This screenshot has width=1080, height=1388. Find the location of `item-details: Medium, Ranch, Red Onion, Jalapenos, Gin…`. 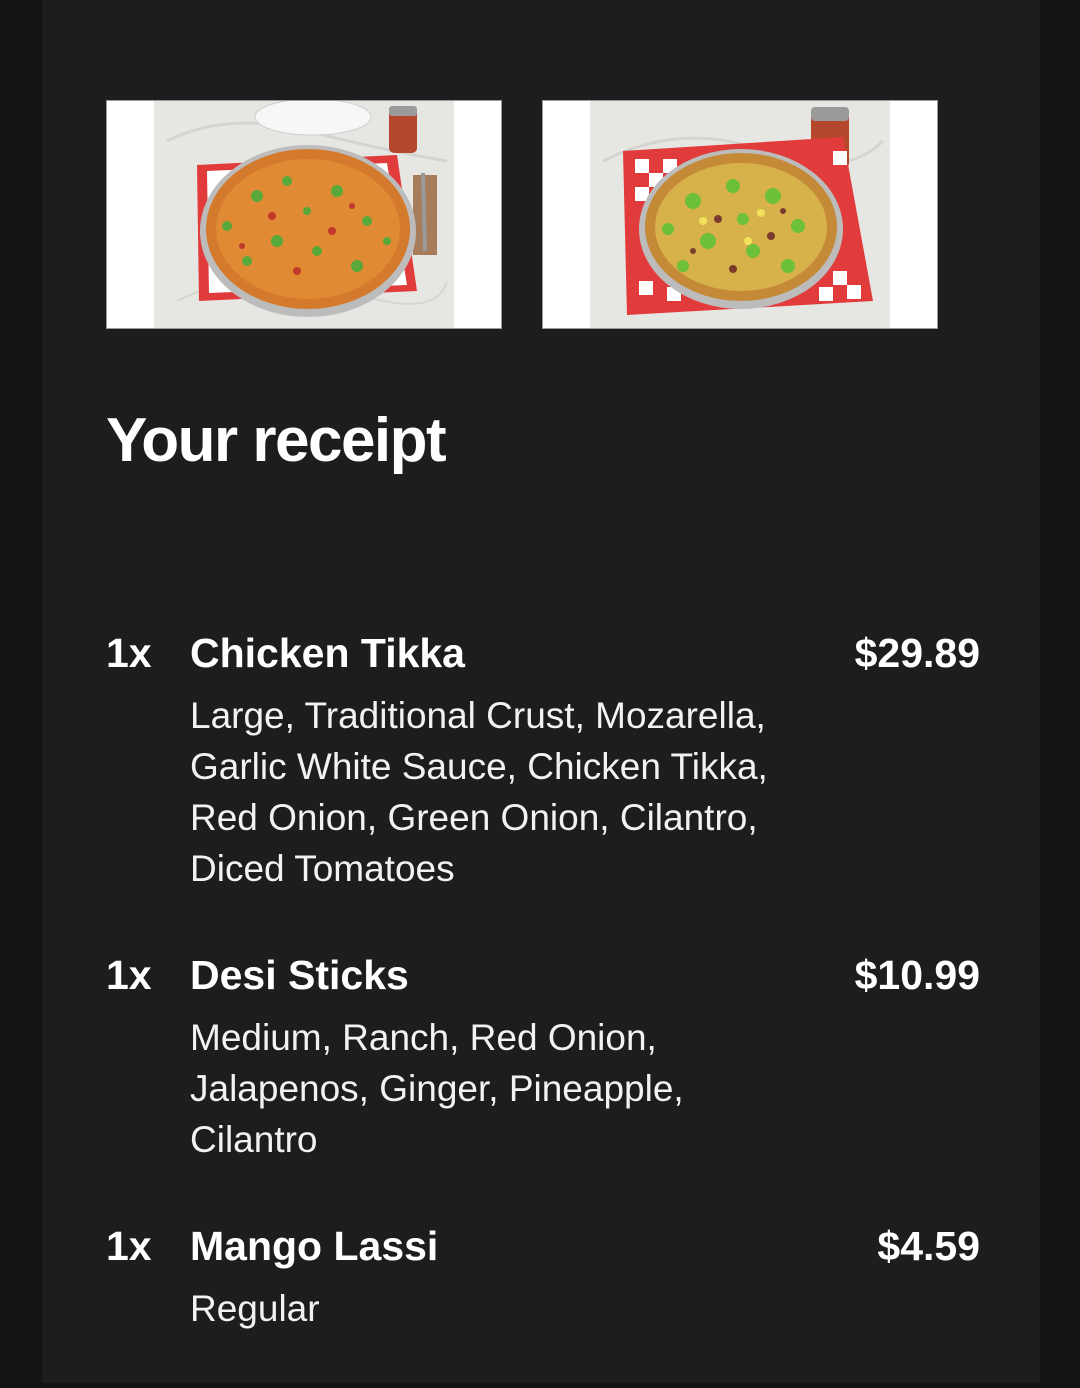

item-details: Medium, Ranch, Red Onion, Jalapenos, Gin… is located at coordinates (437, 1088).